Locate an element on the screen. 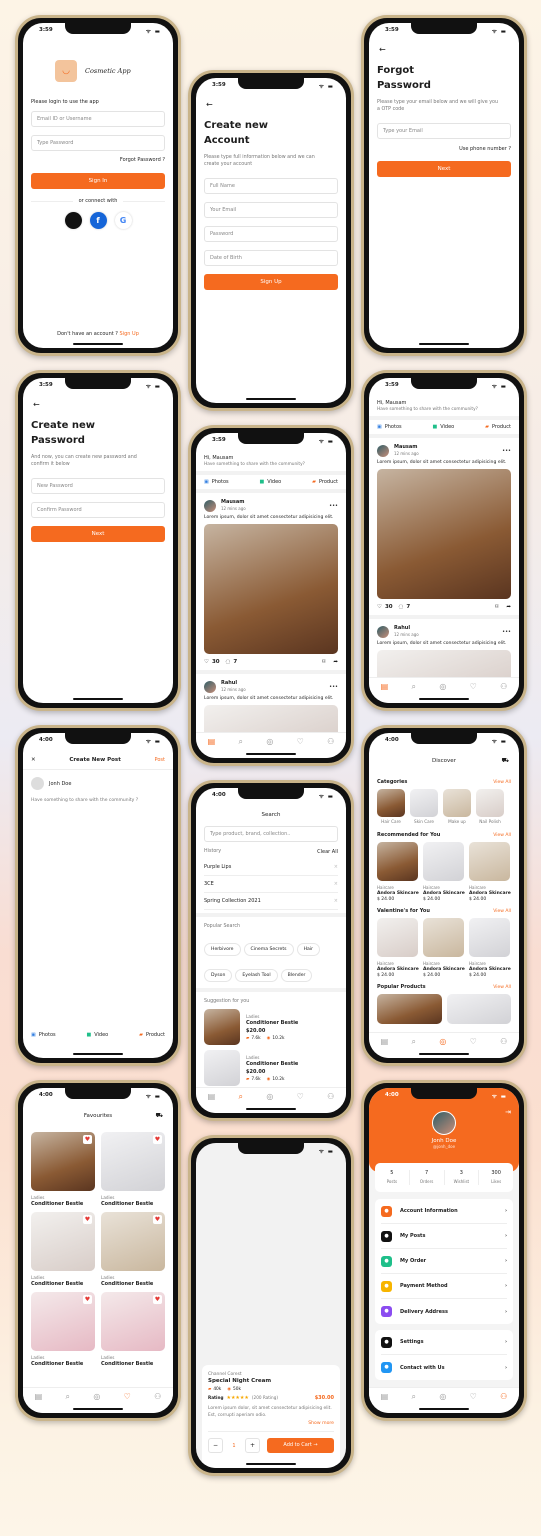 Image resolution: width=541 pixels, height=1536 pixels. apple-icon is located at coordinates (73, 220).